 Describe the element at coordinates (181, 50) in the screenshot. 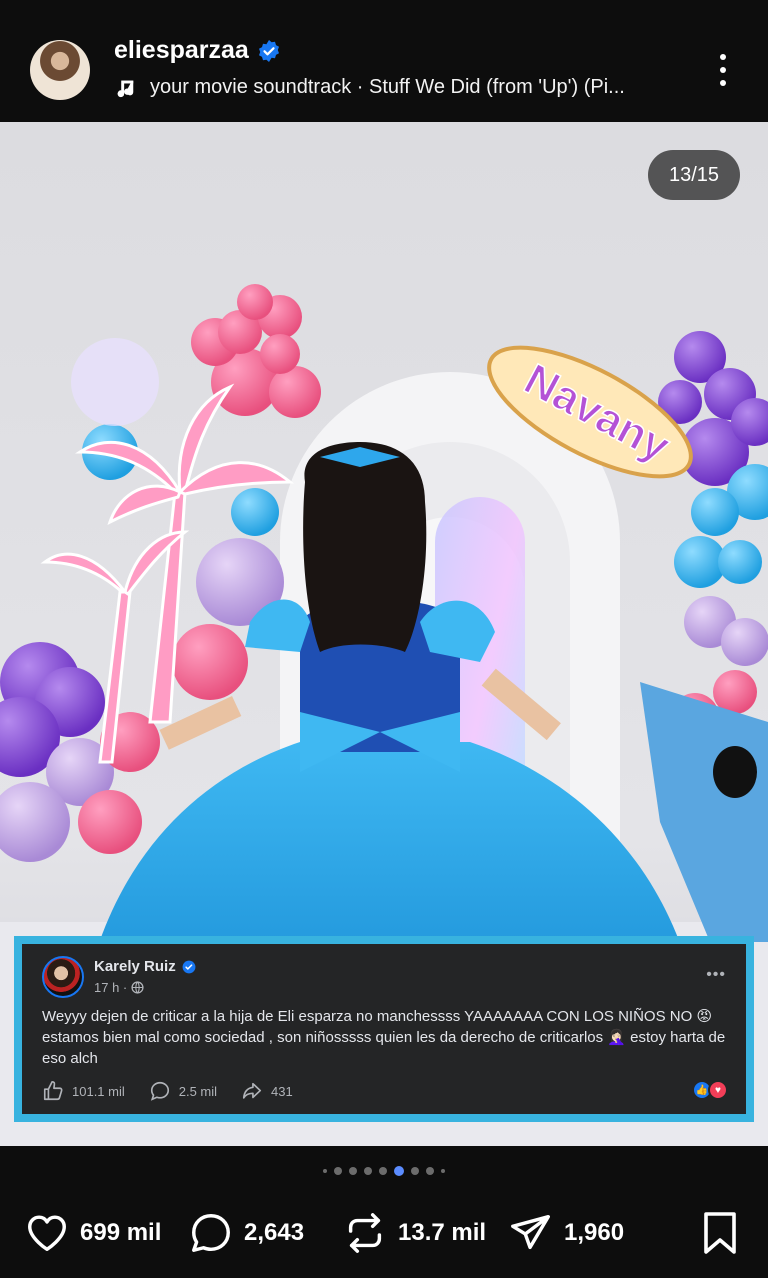

I see `username: eliesparzaa` at that location.